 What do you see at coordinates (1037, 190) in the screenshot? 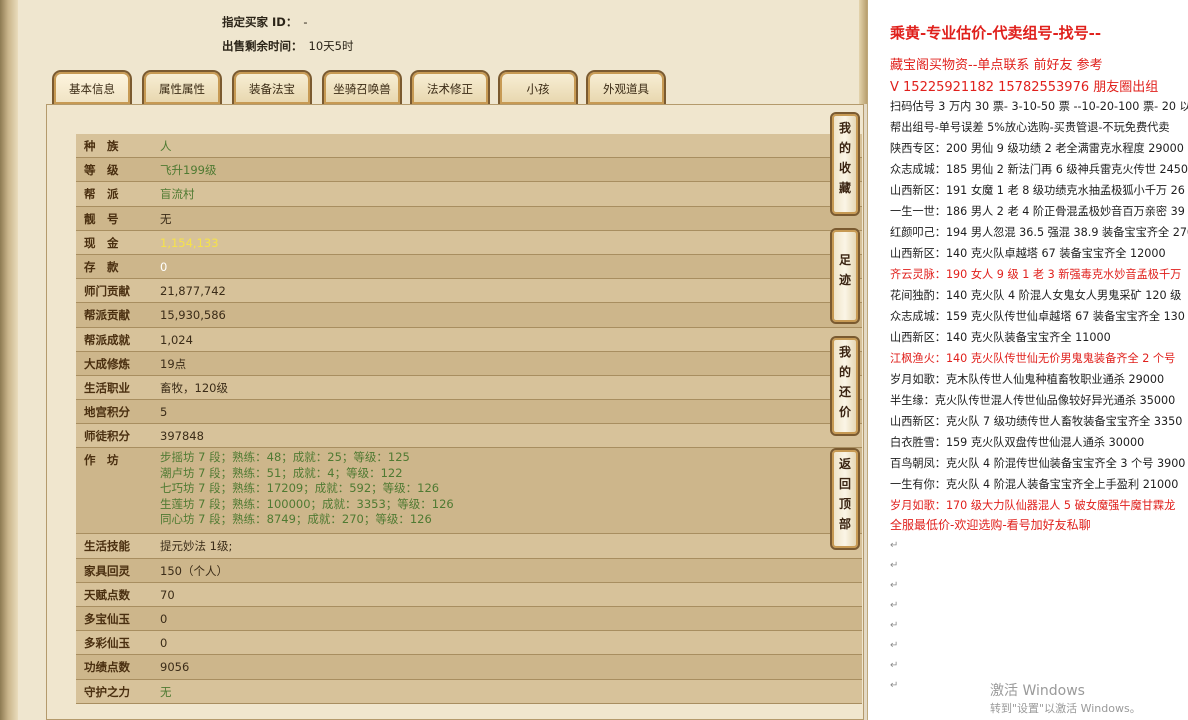
I see `doc-line: 山西新区：191 女魔 1 老 8 级功绩克水抽孟极狐小千万 26` at bounding box center [1037, 190].